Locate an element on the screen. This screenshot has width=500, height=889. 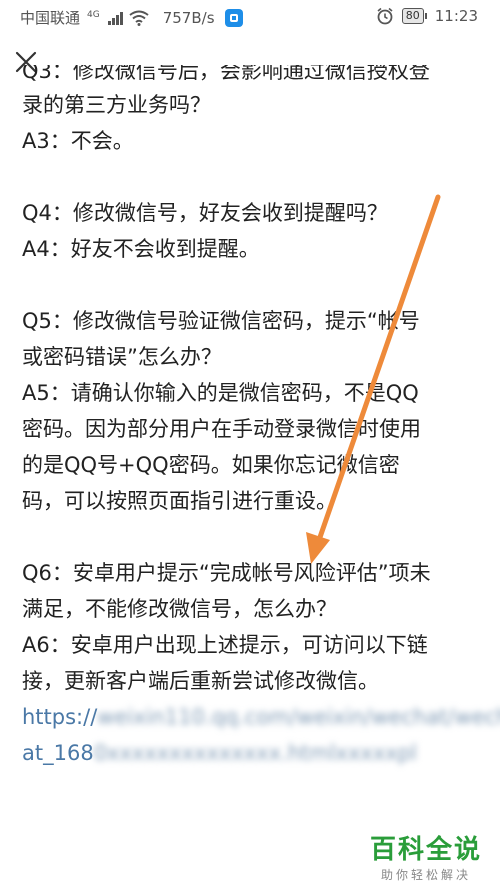
app-notification-icon is located at coordinates (233, 17).